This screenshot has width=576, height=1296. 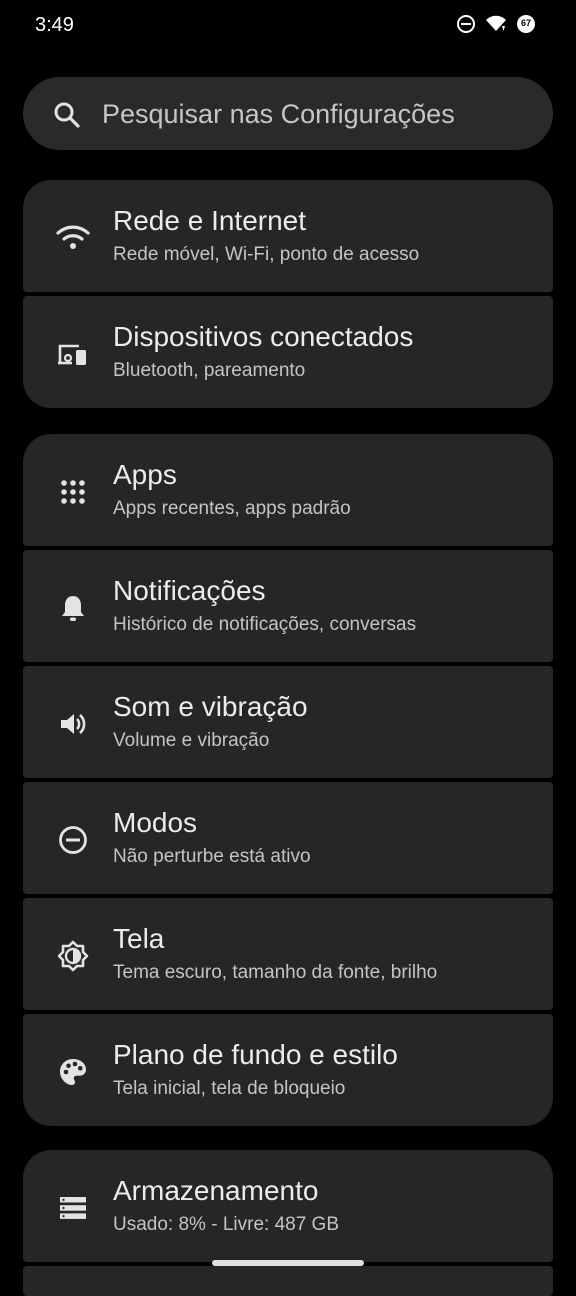 I want to click on search-bar: Pesquisar nas Configurações, so click(x=288, y=113).